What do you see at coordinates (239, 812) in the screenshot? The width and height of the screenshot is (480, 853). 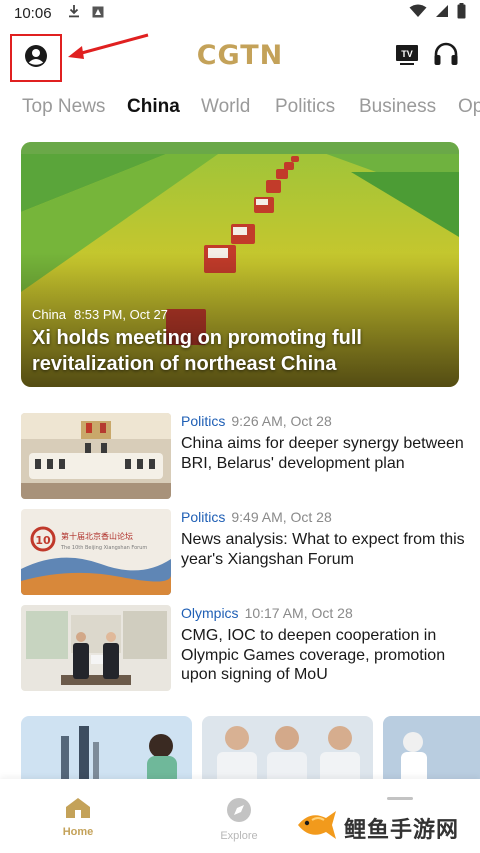 I see `compass-icon` at bounding box center [239, 812].